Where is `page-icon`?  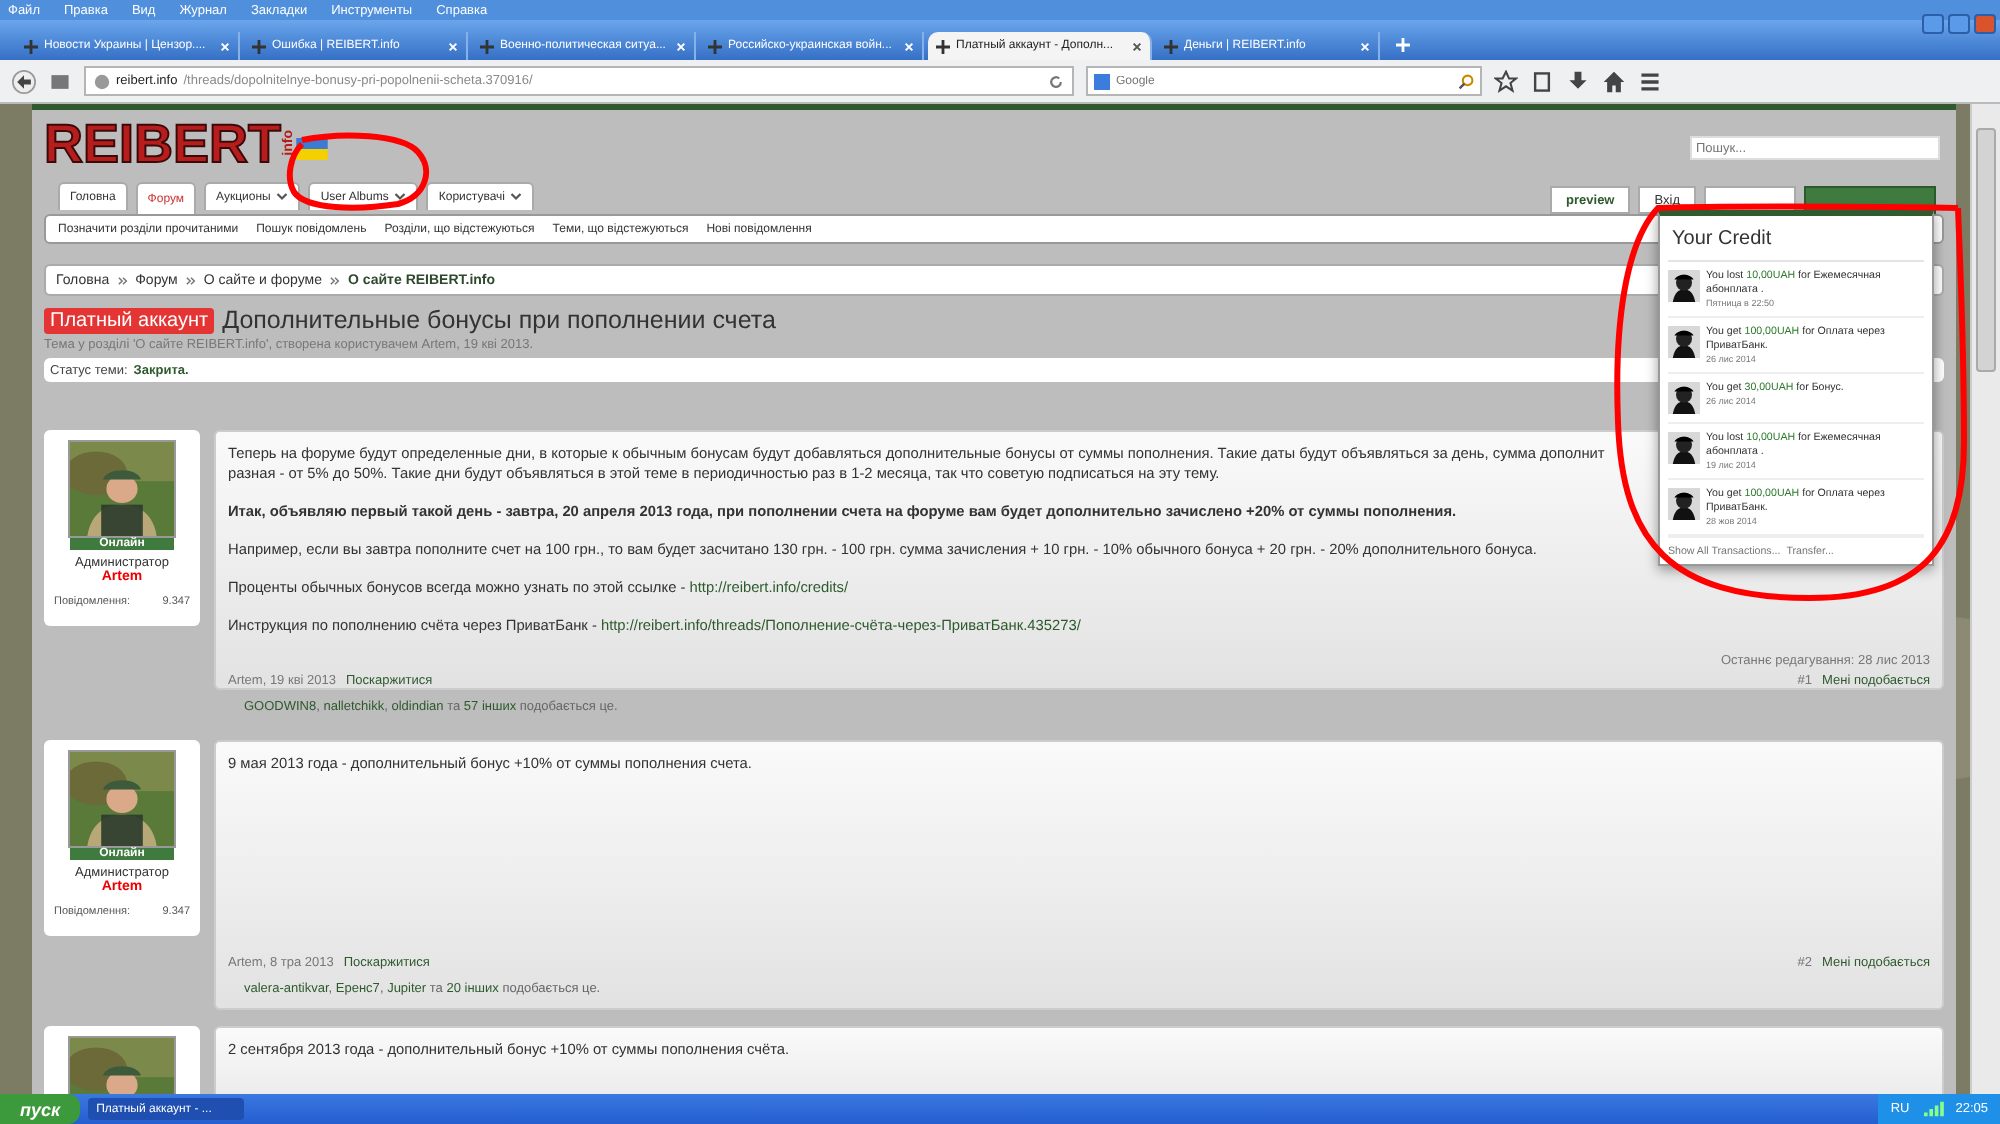
page-icon is located at coordinates (60, 81).